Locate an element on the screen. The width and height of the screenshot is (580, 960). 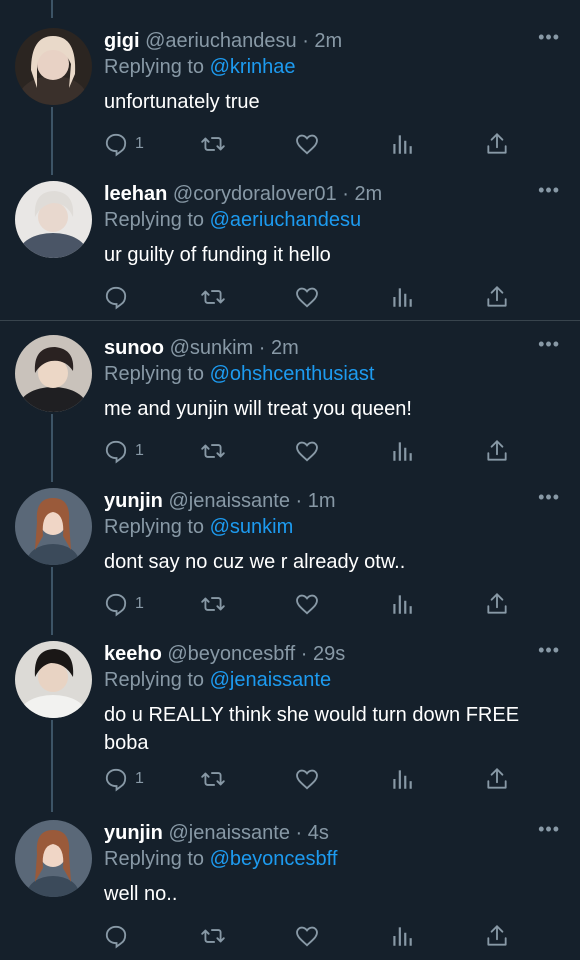
tweet-text: ur guilty of funding it hello is located at coordinates (217, 255).